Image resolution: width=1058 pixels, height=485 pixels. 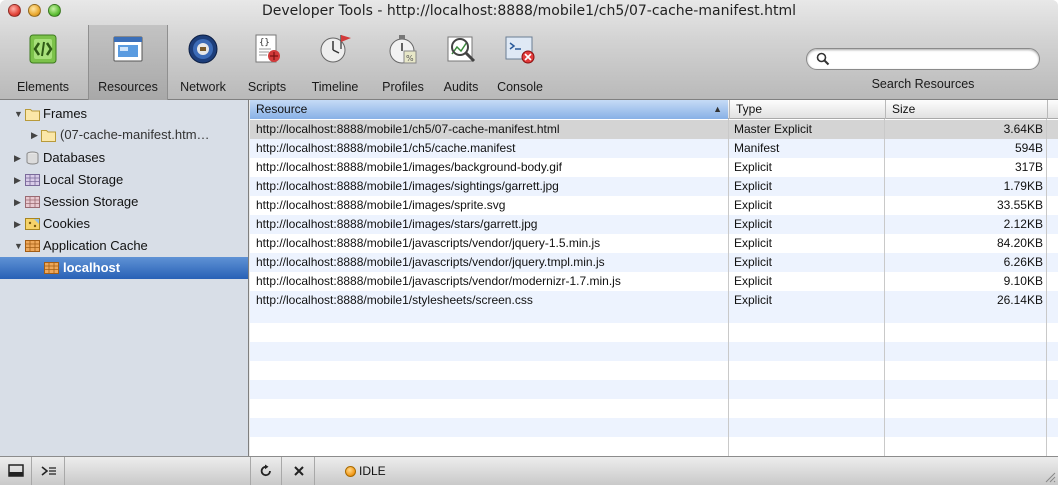 What do you see at coordinates (823, 59) in the screenshot?
I see `search-icon` at bounding box center [823, 59].